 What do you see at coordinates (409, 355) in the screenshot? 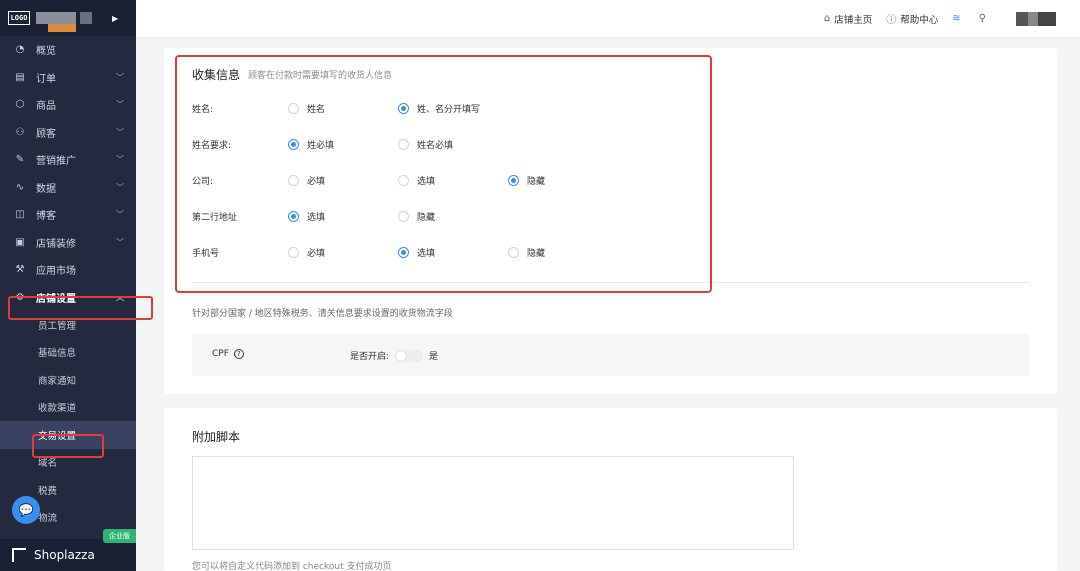
I see `cpf-toggle` at bounding box center [409, 355].